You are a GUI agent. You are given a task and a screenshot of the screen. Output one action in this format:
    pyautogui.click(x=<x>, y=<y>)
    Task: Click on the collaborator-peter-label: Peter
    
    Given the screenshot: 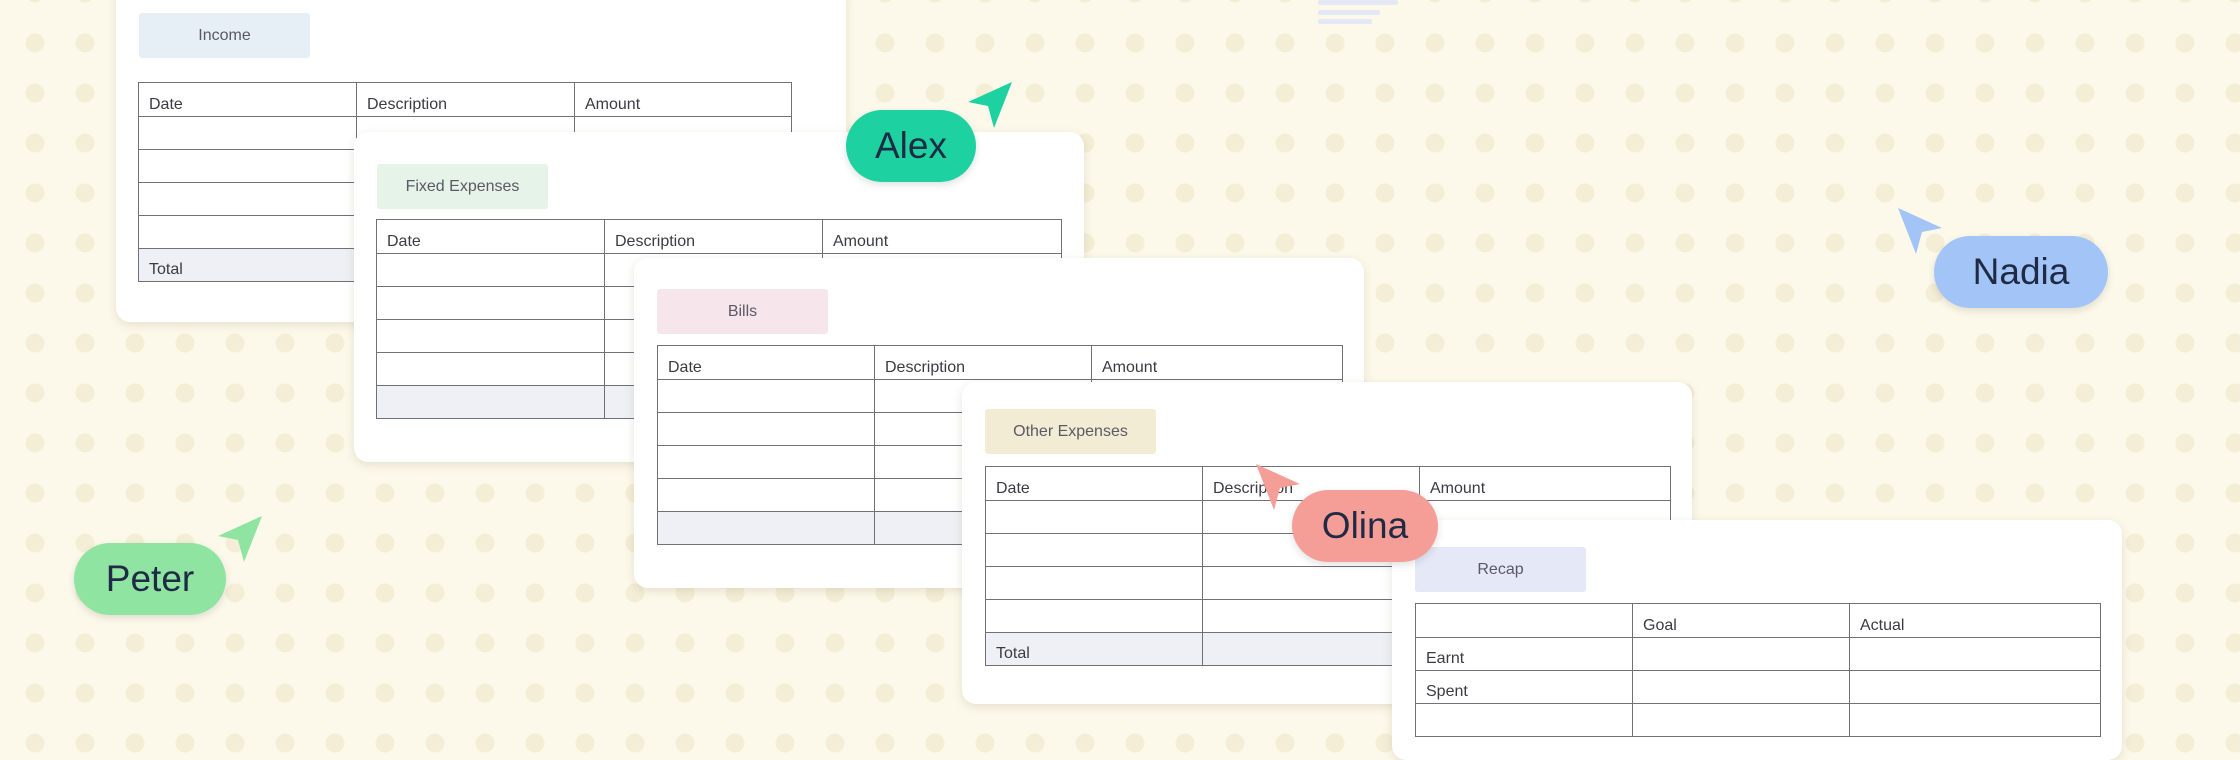 What is the action you would take?
    pyautogui.click(x=150, y=579)
    